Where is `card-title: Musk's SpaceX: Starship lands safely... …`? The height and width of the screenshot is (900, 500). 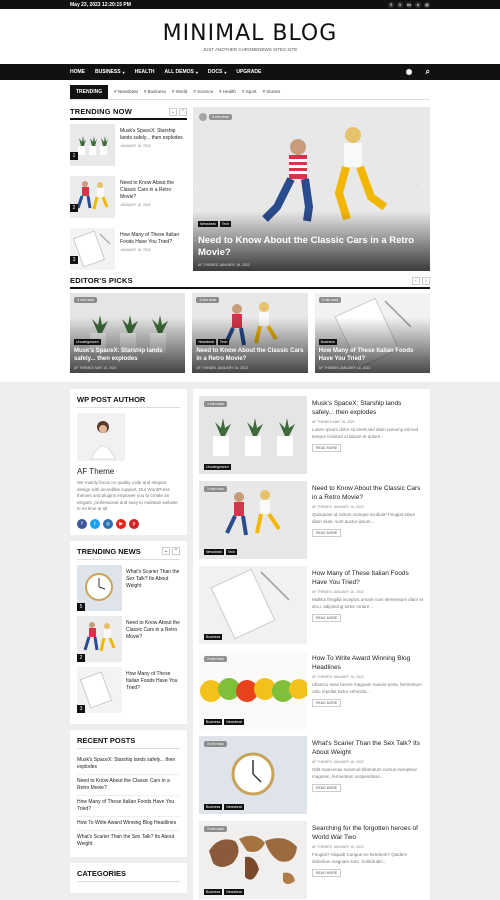 card-title: Musk's SpaceX: Starship lands safely... … is located at coordinates (127, 355).